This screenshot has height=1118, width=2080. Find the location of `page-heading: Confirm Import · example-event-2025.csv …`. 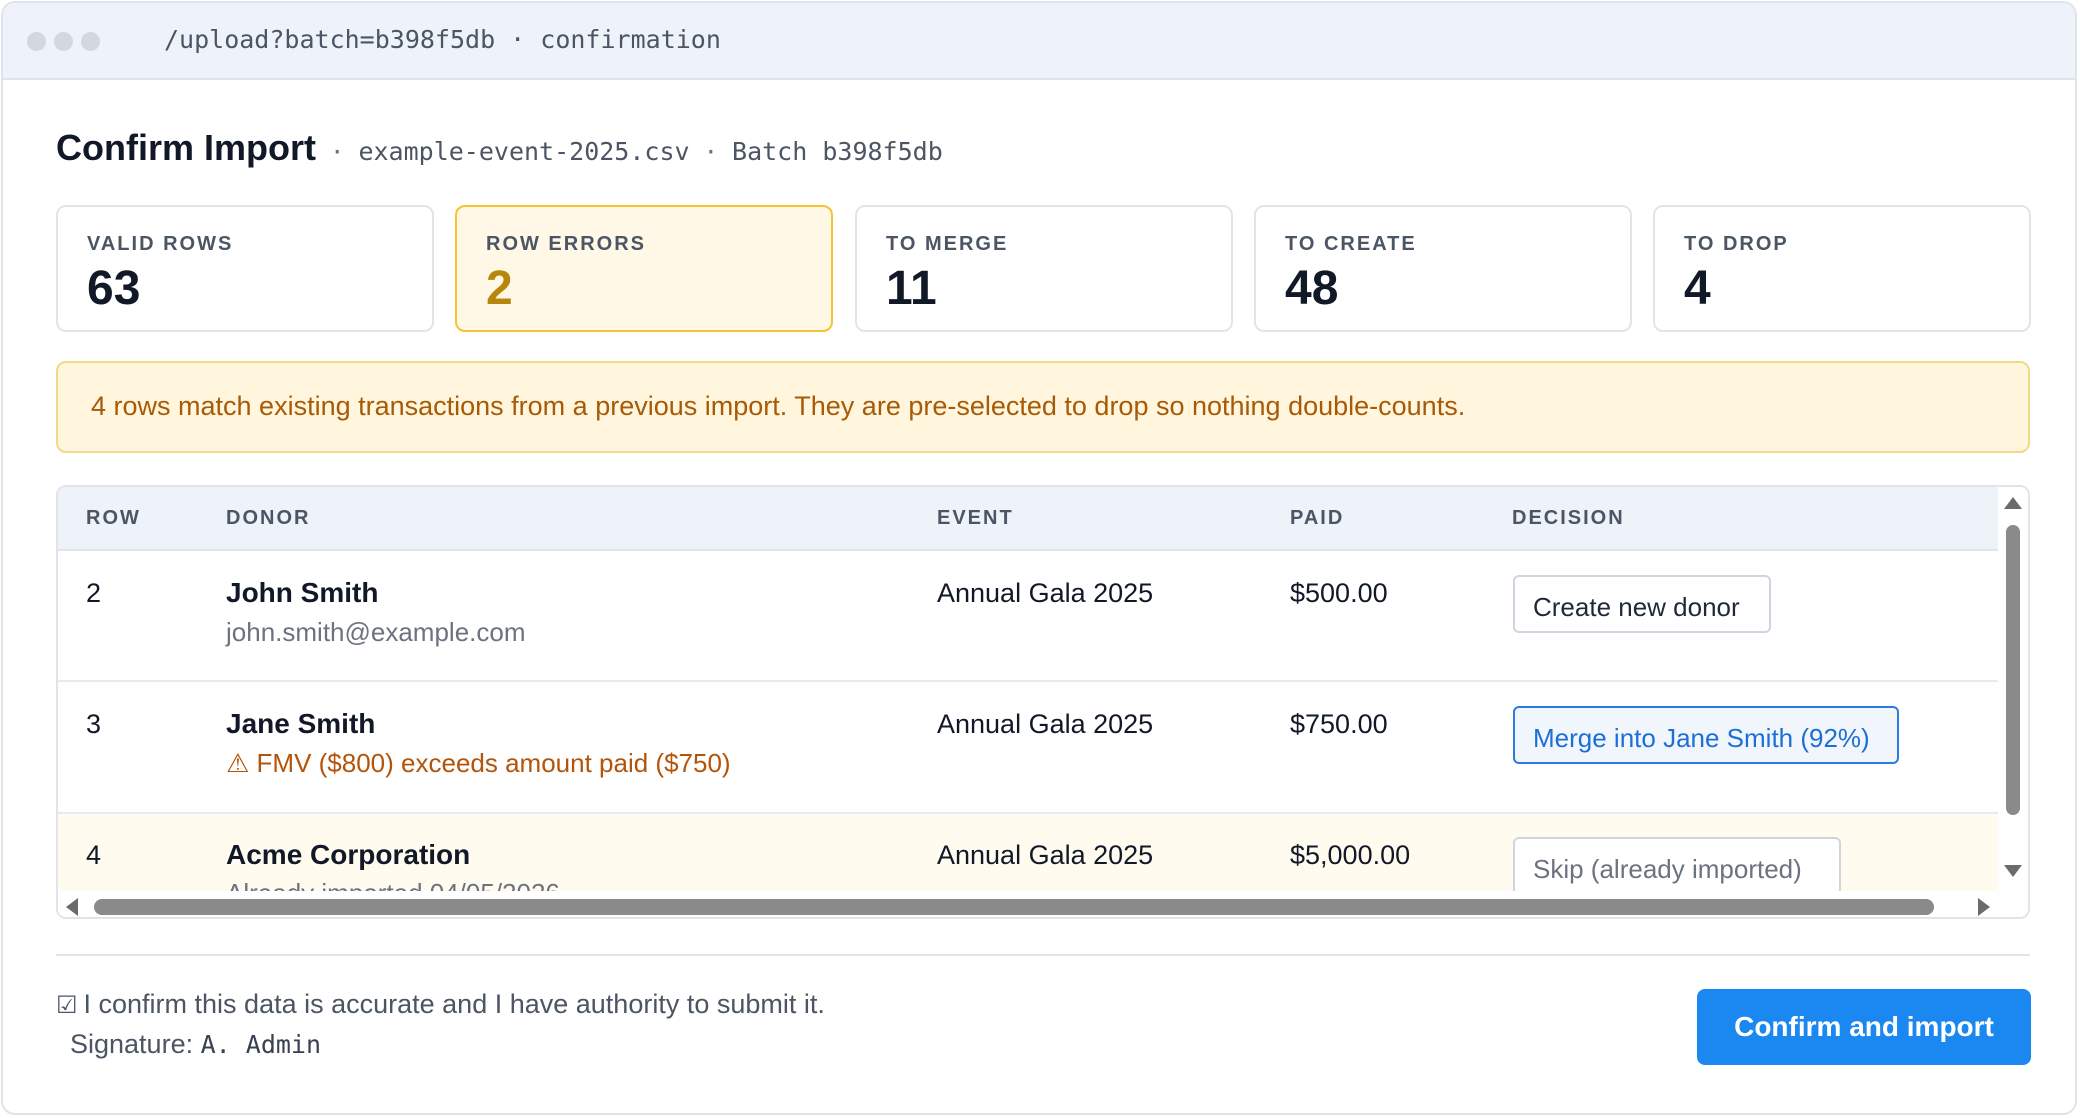

page-heading: Confirm Import · example-event-2025.csv … is located at coordinates (499, 148).